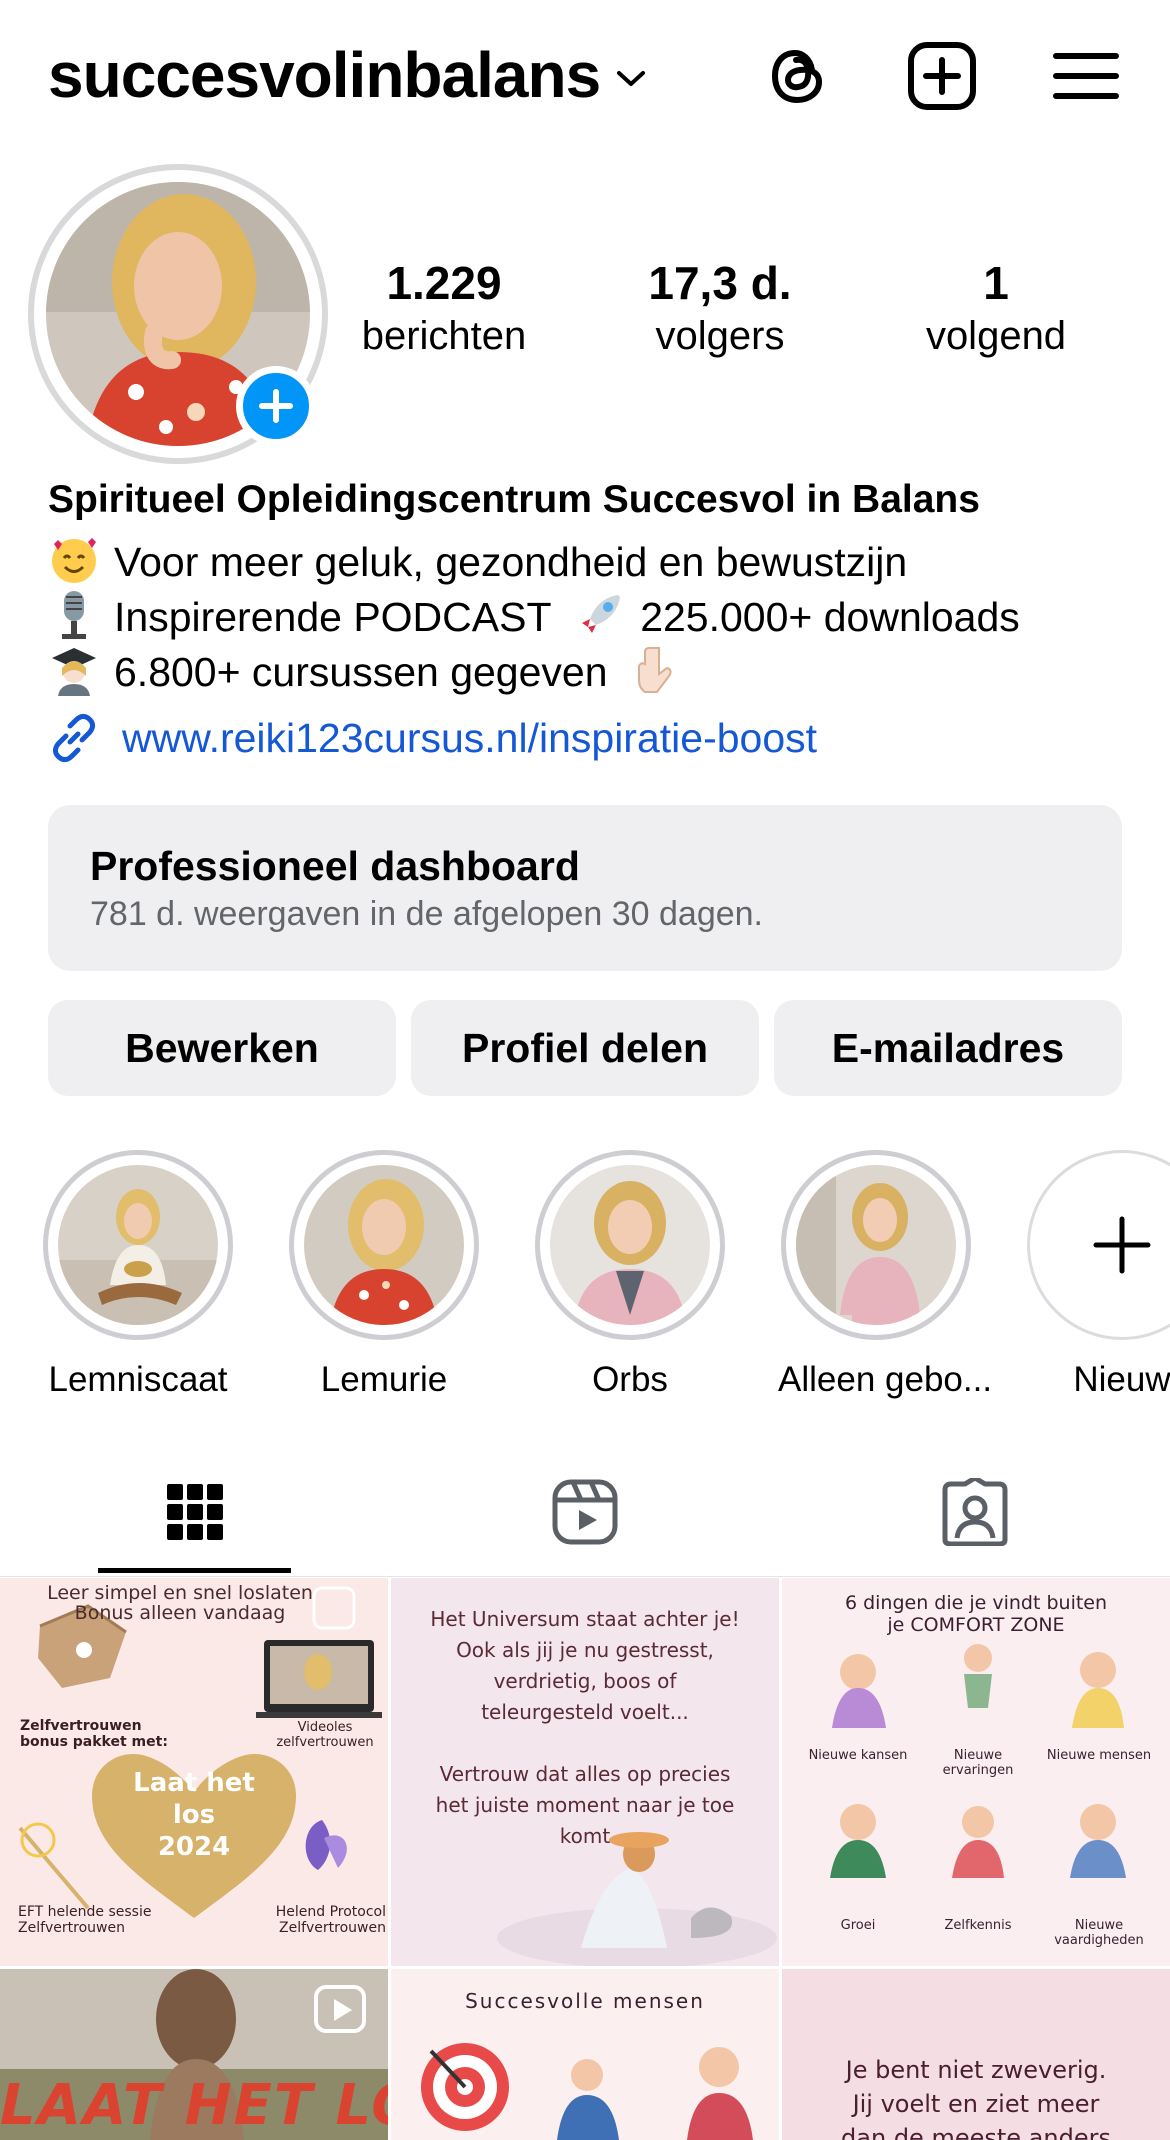 The width and height of the screenshot is (1170, 2140). What do you see at coordinates (600, 615) in the screenshot?
I see `rocket-icon` at bounding box center [600, 615].